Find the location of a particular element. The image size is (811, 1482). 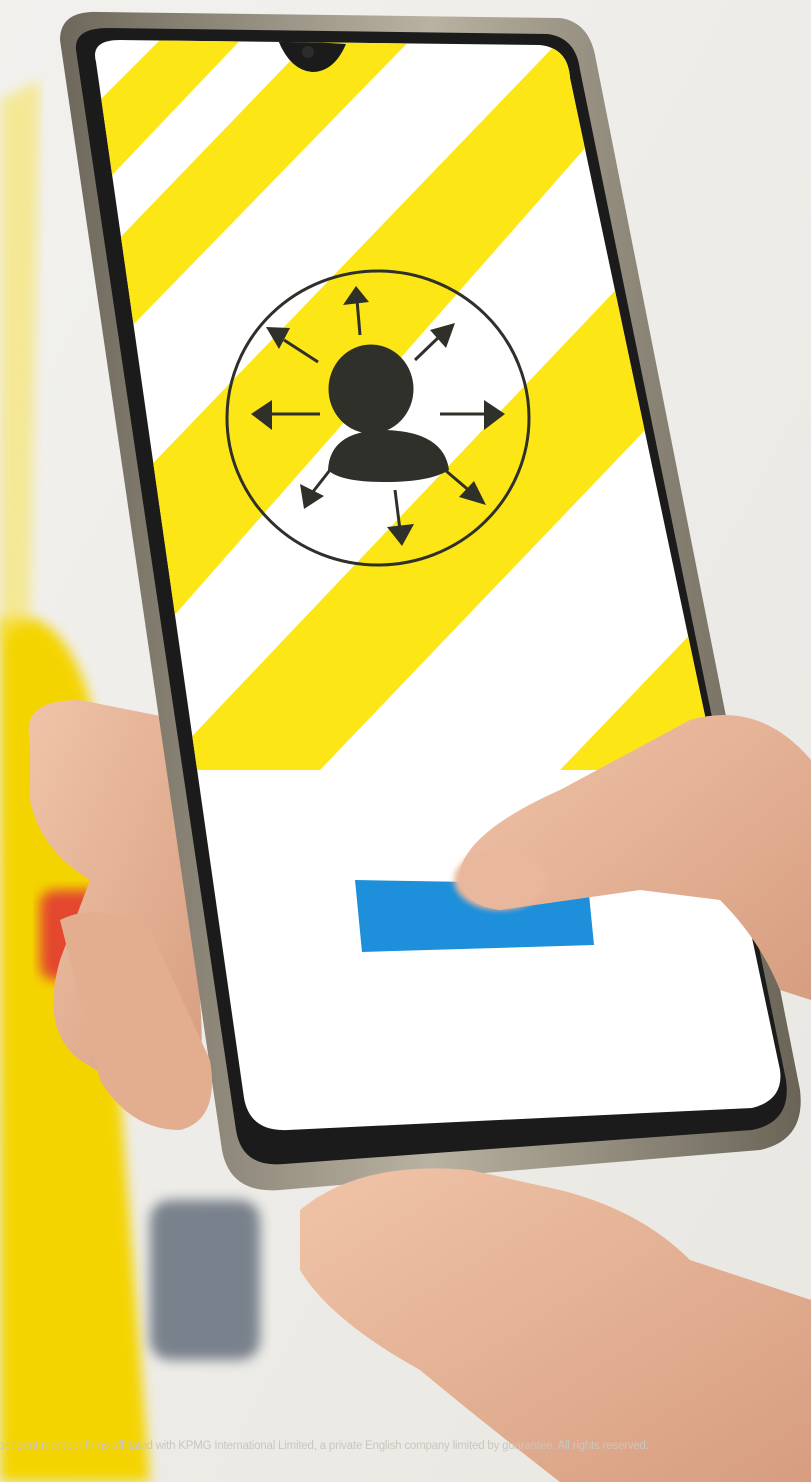

fingertip is located at coordinates (500, 880).